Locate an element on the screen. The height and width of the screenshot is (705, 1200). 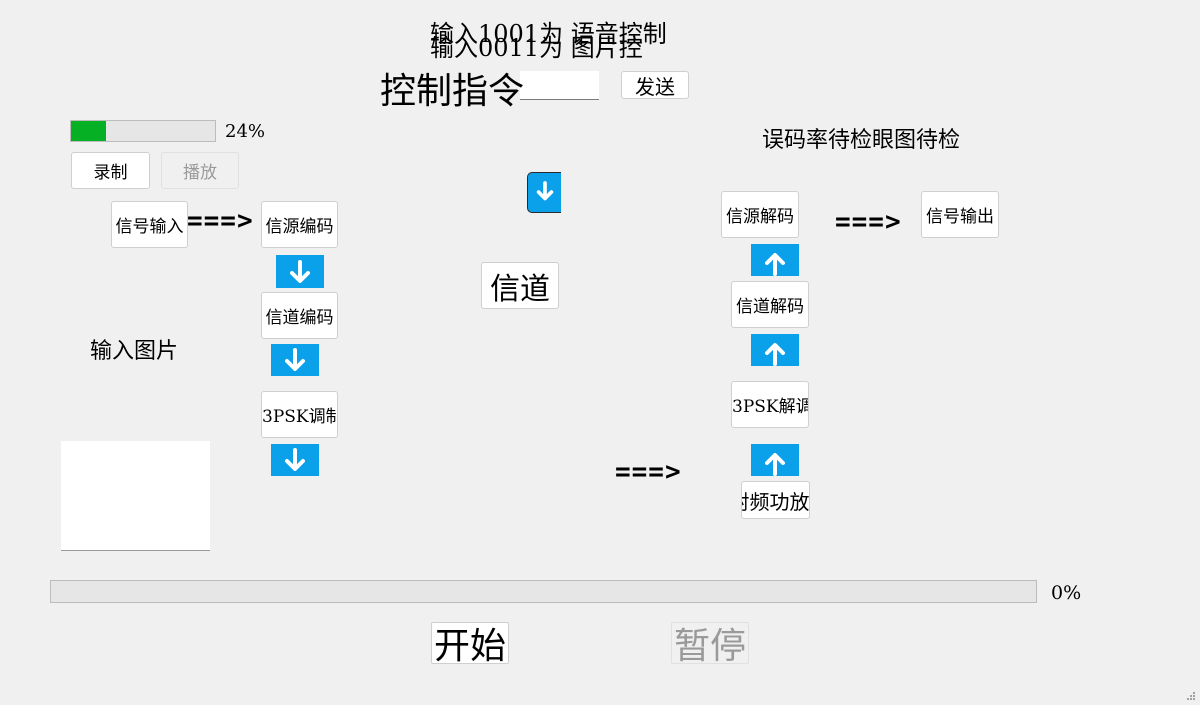
main-progress-text: 0% is located at coordinates (1066, 593).